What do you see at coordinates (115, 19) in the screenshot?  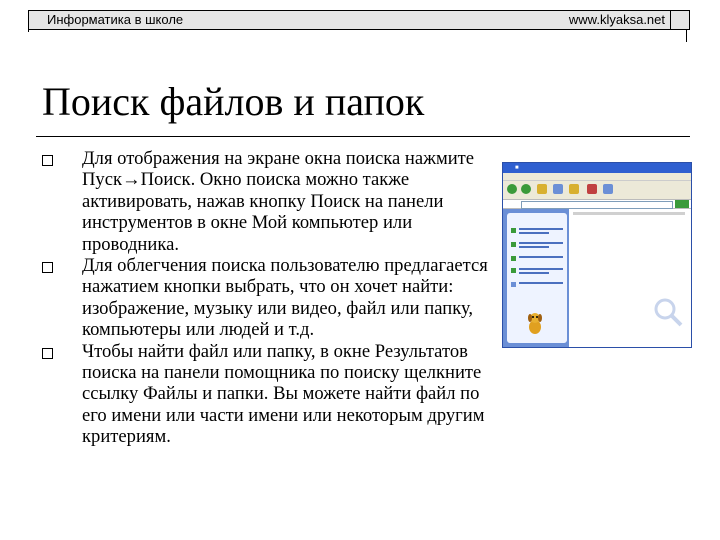 I see `header-site-label: Информатика в школе` at bounding box center [115, 19].